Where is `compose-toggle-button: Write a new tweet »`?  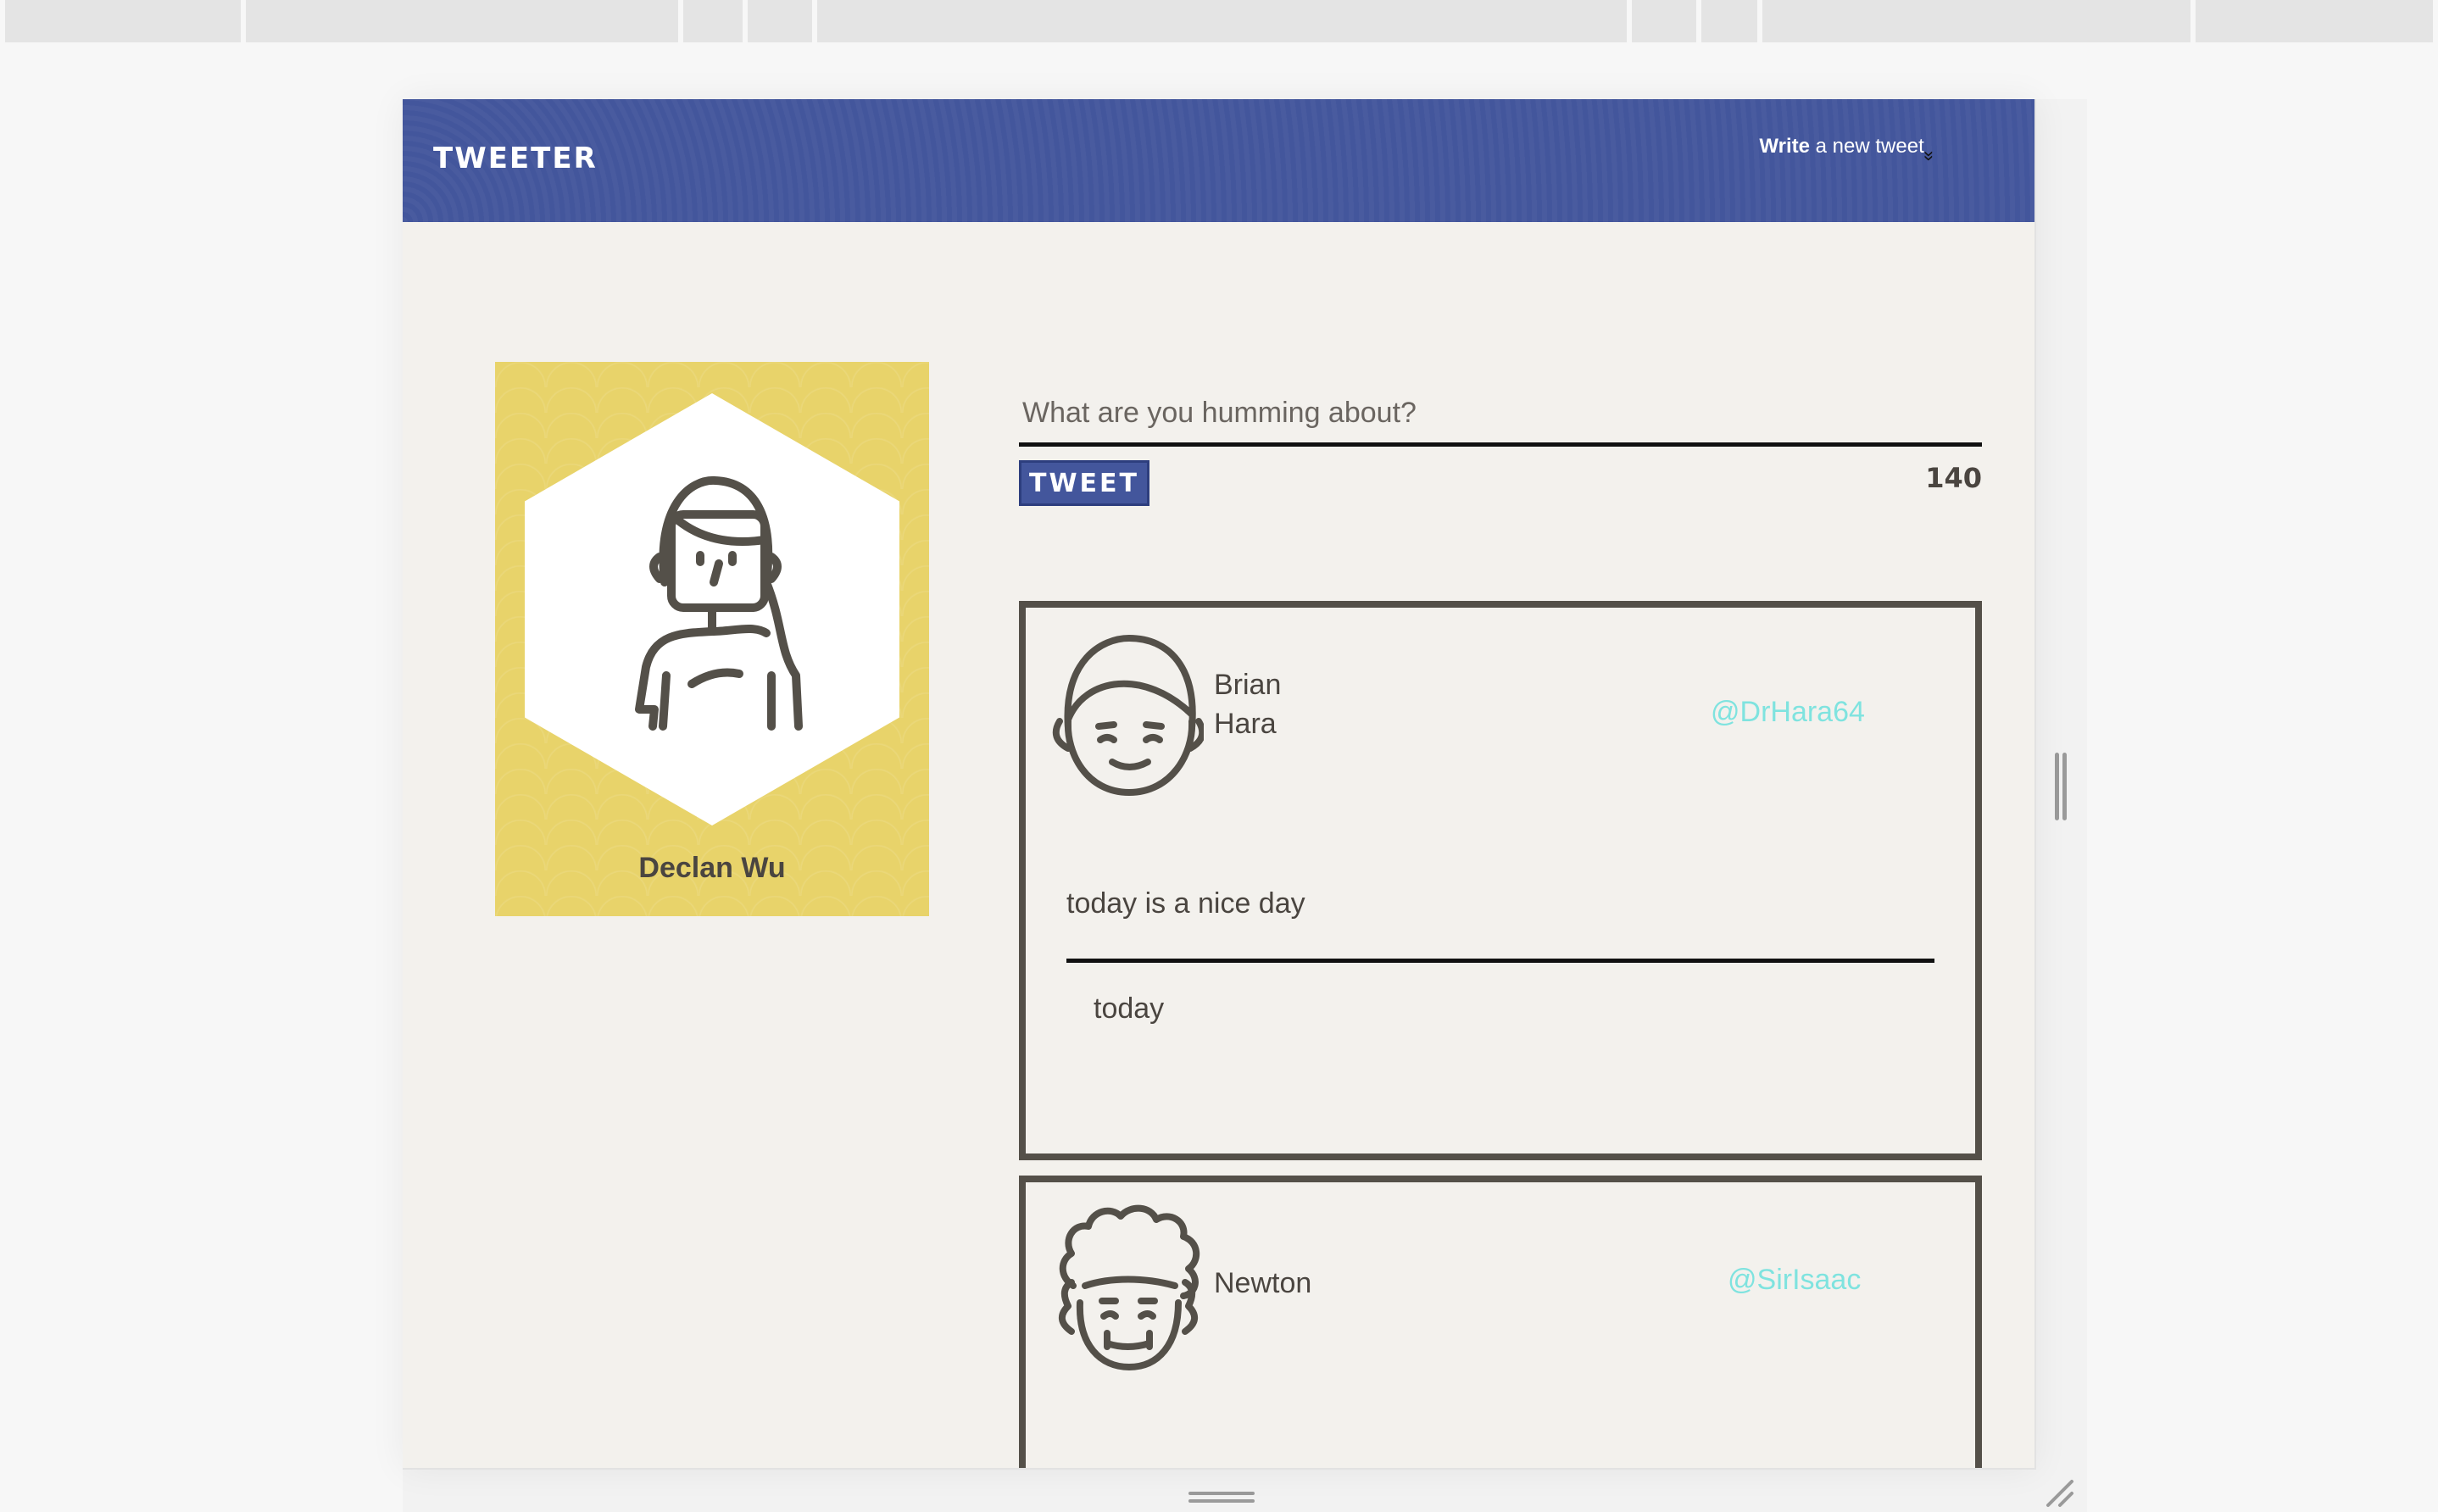 compose-toggle-button: Write a new tweet » is located at coordinates (1882, 151).